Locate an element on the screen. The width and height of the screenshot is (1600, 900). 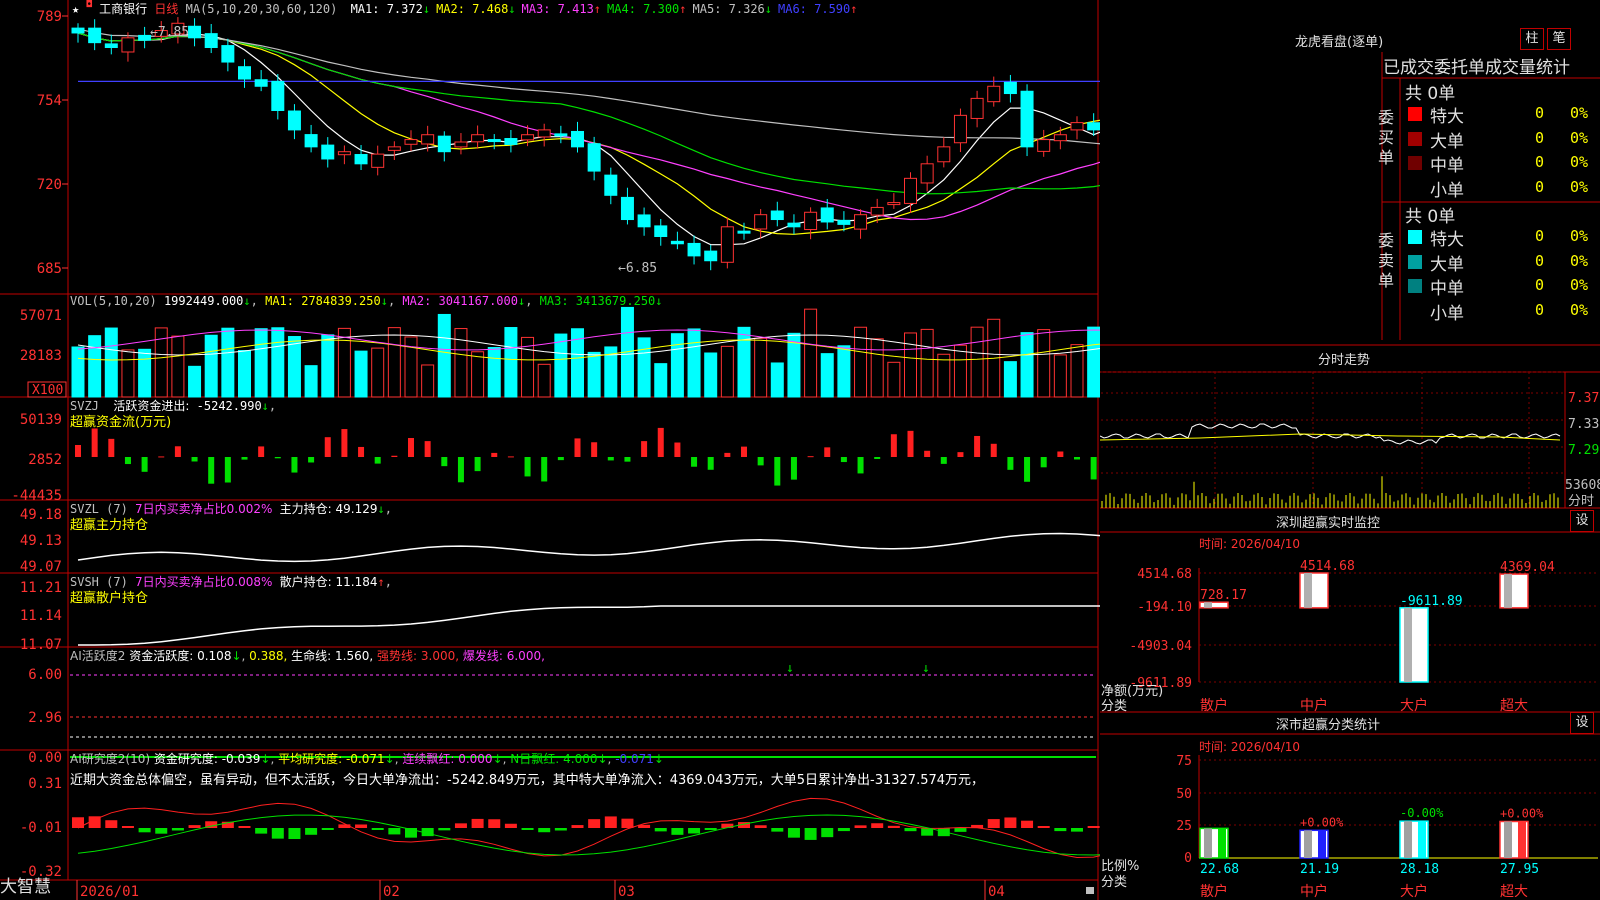
high-marker: ←7.85 is located at coordinates (169, 32).